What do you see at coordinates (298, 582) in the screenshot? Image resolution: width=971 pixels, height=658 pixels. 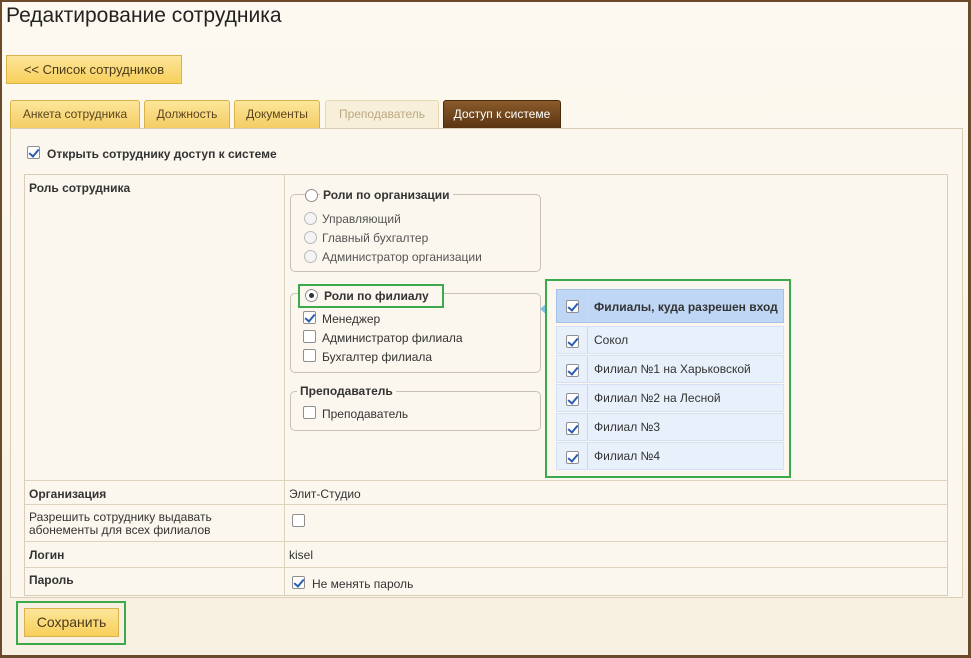 I see `keep-password-checkbox` at bounding box center [298, 582].